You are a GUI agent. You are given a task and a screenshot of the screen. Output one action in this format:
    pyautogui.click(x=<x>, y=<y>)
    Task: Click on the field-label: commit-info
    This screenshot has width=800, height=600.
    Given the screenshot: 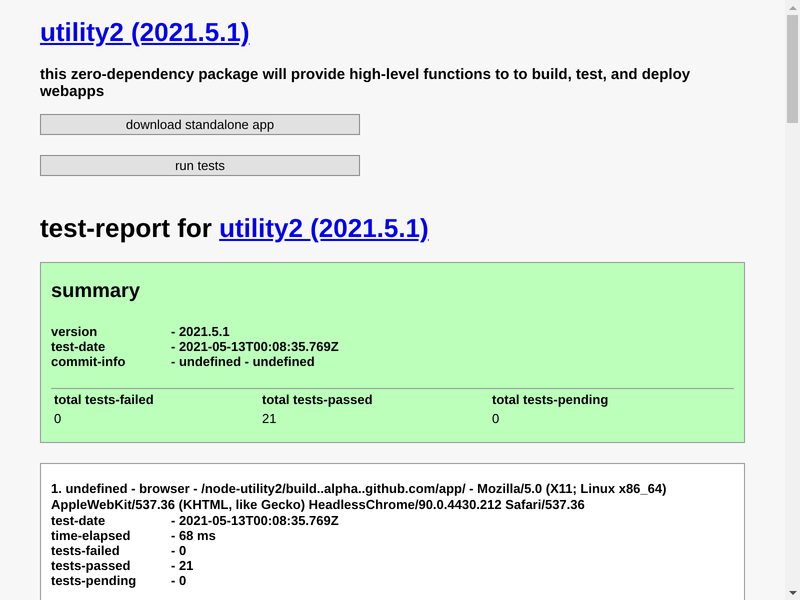 What is the action you would take?
    pyautogui.click(x=88, y=361)
    